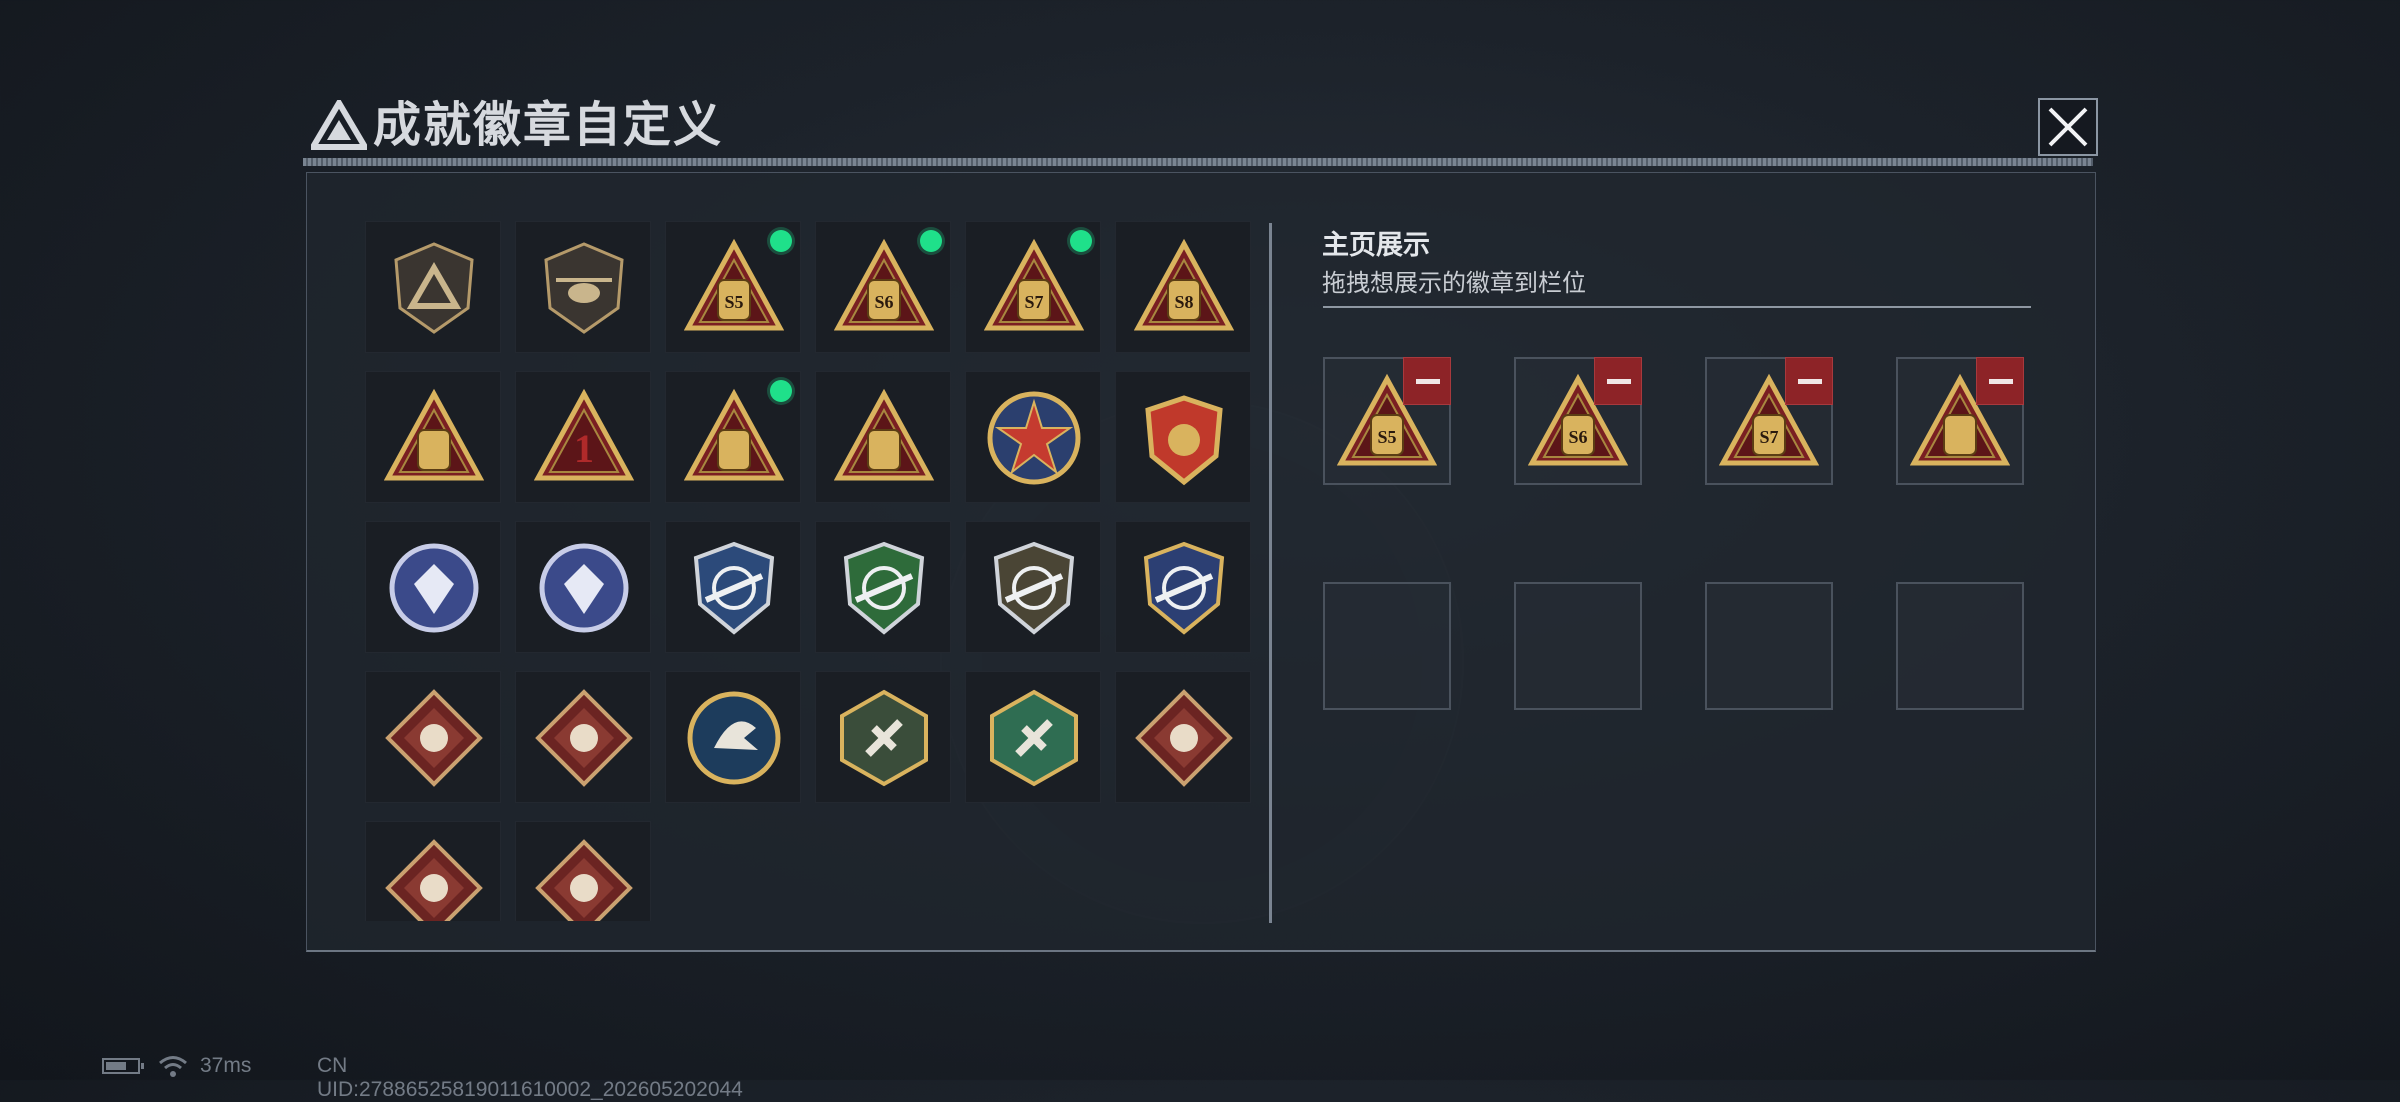 The height and width of the screenshot is (1102, 2400). I want to click on badge-cell: S7, so click(1033, 287).